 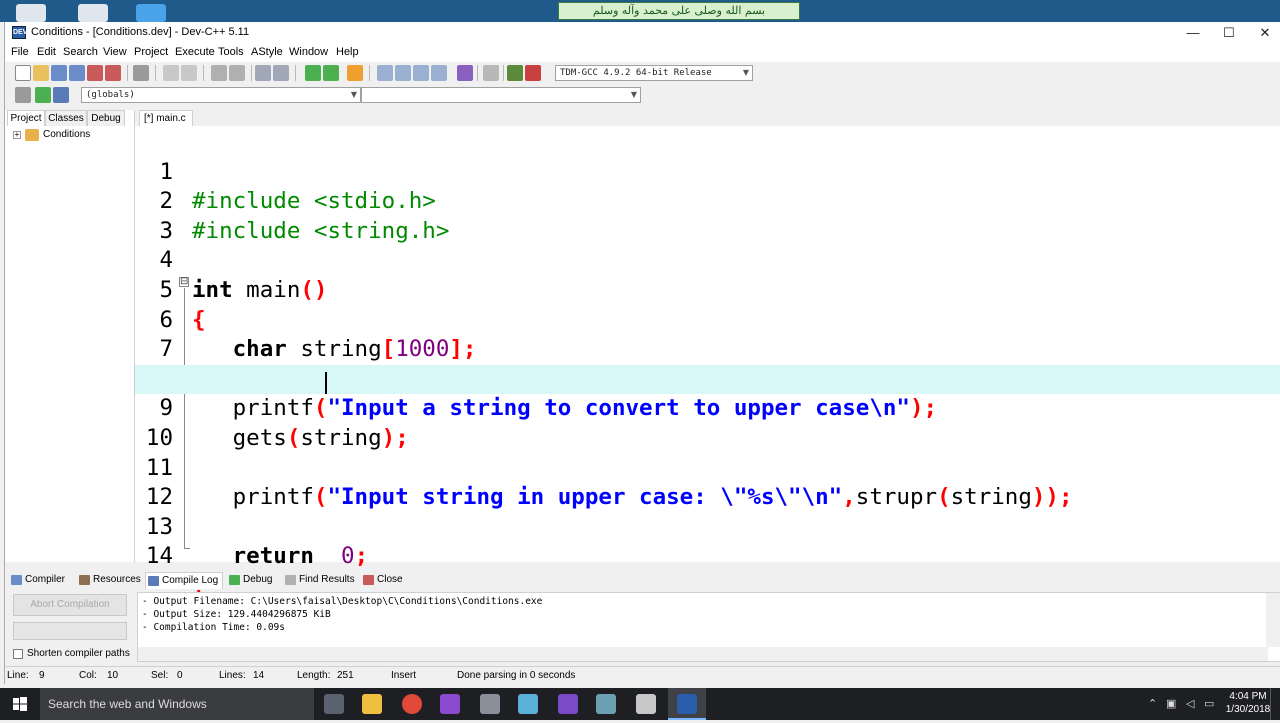 What do you see at coordinates (26, 118) in the screenshot?
I see `tab-project: Project` at bounding box center [26, 118].